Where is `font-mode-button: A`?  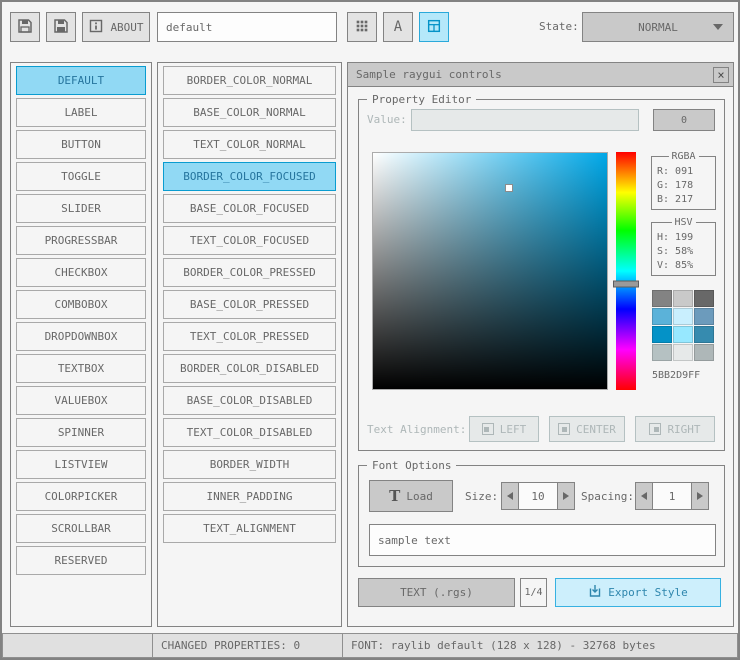 font-mode-button: A is located at coordinates (398, 27).